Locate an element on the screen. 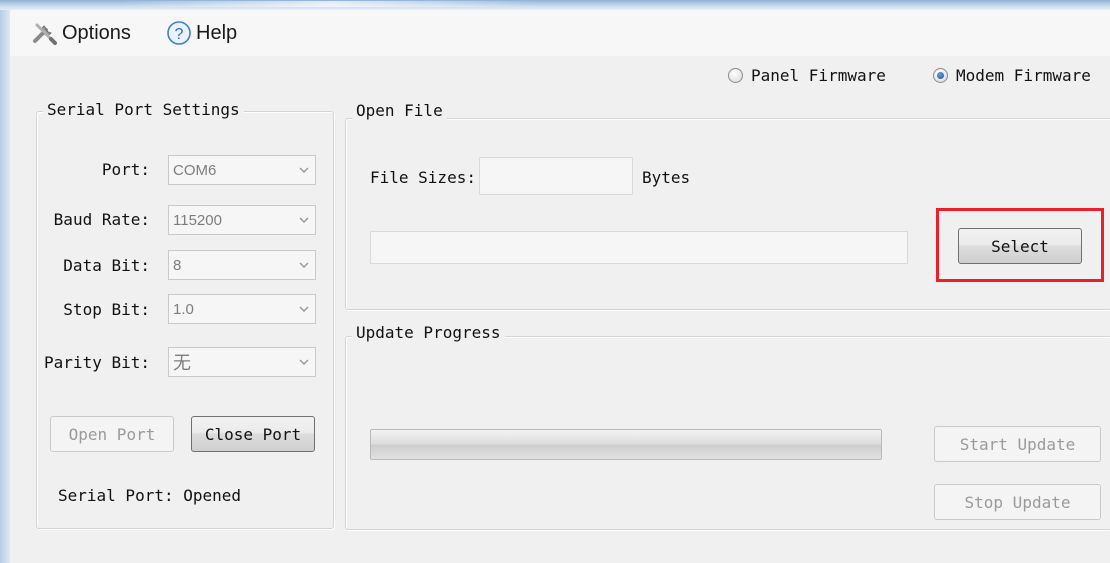  baud-value: 115200 is located at coordinates (197, 220).